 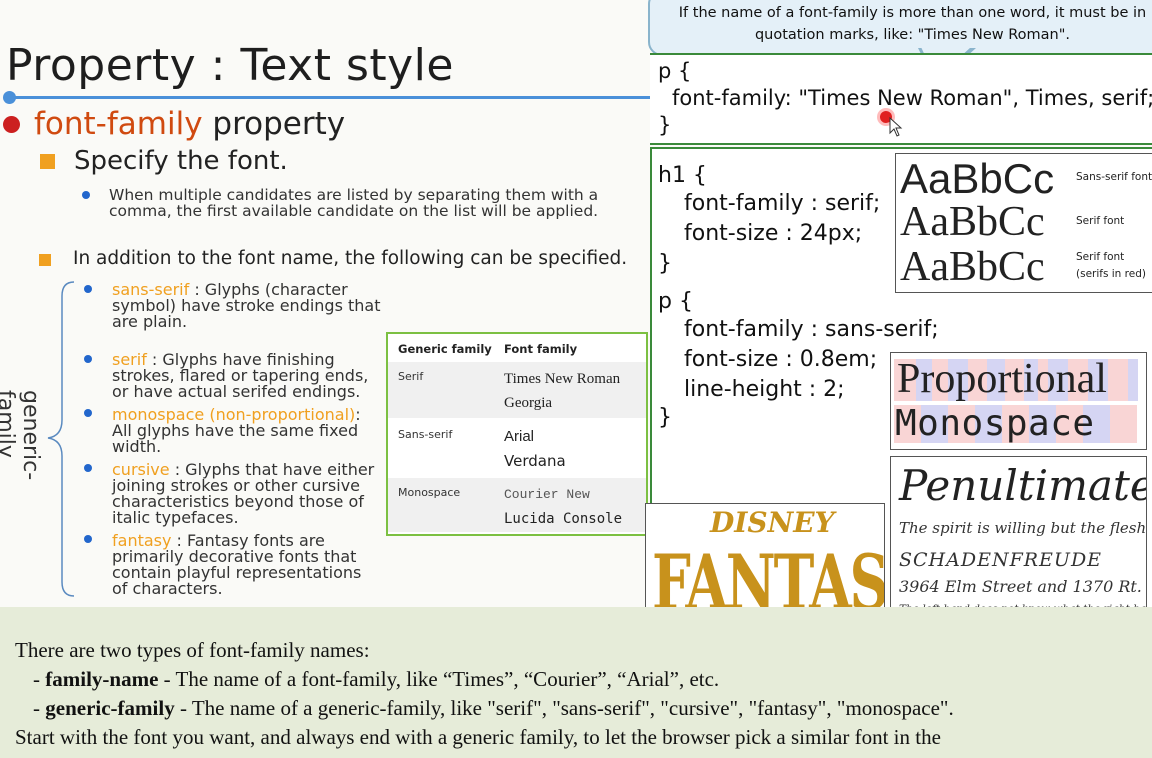 What do you see at coordinates (274, 124) in the screenshot?
I see `heading-rest: property` at bounding box center [274, 124].